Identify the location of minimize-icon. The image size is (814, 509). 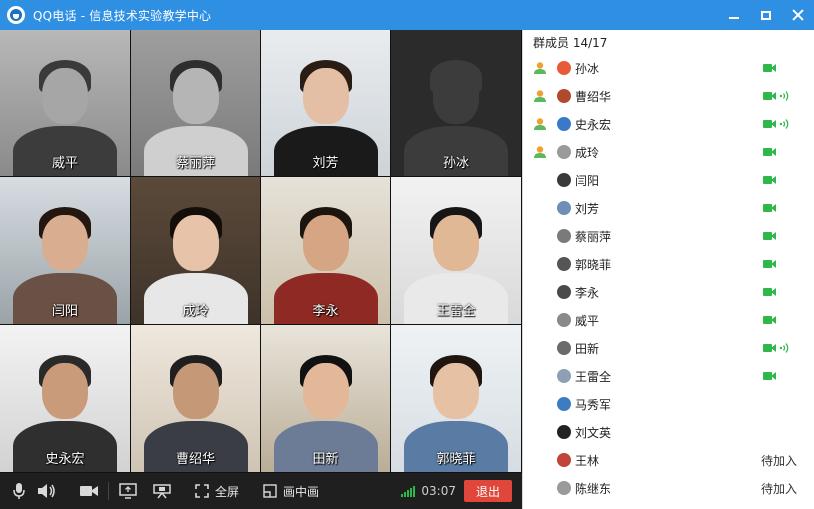
(734, 18).